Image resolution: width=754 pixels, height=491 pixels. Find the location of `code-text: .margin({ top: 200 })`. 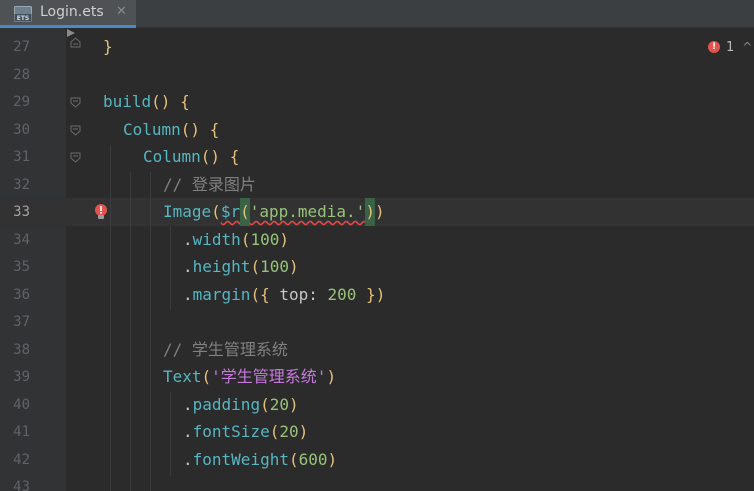

code-text: .margin({ top: 200 }) is located at coordinates (284, 294).